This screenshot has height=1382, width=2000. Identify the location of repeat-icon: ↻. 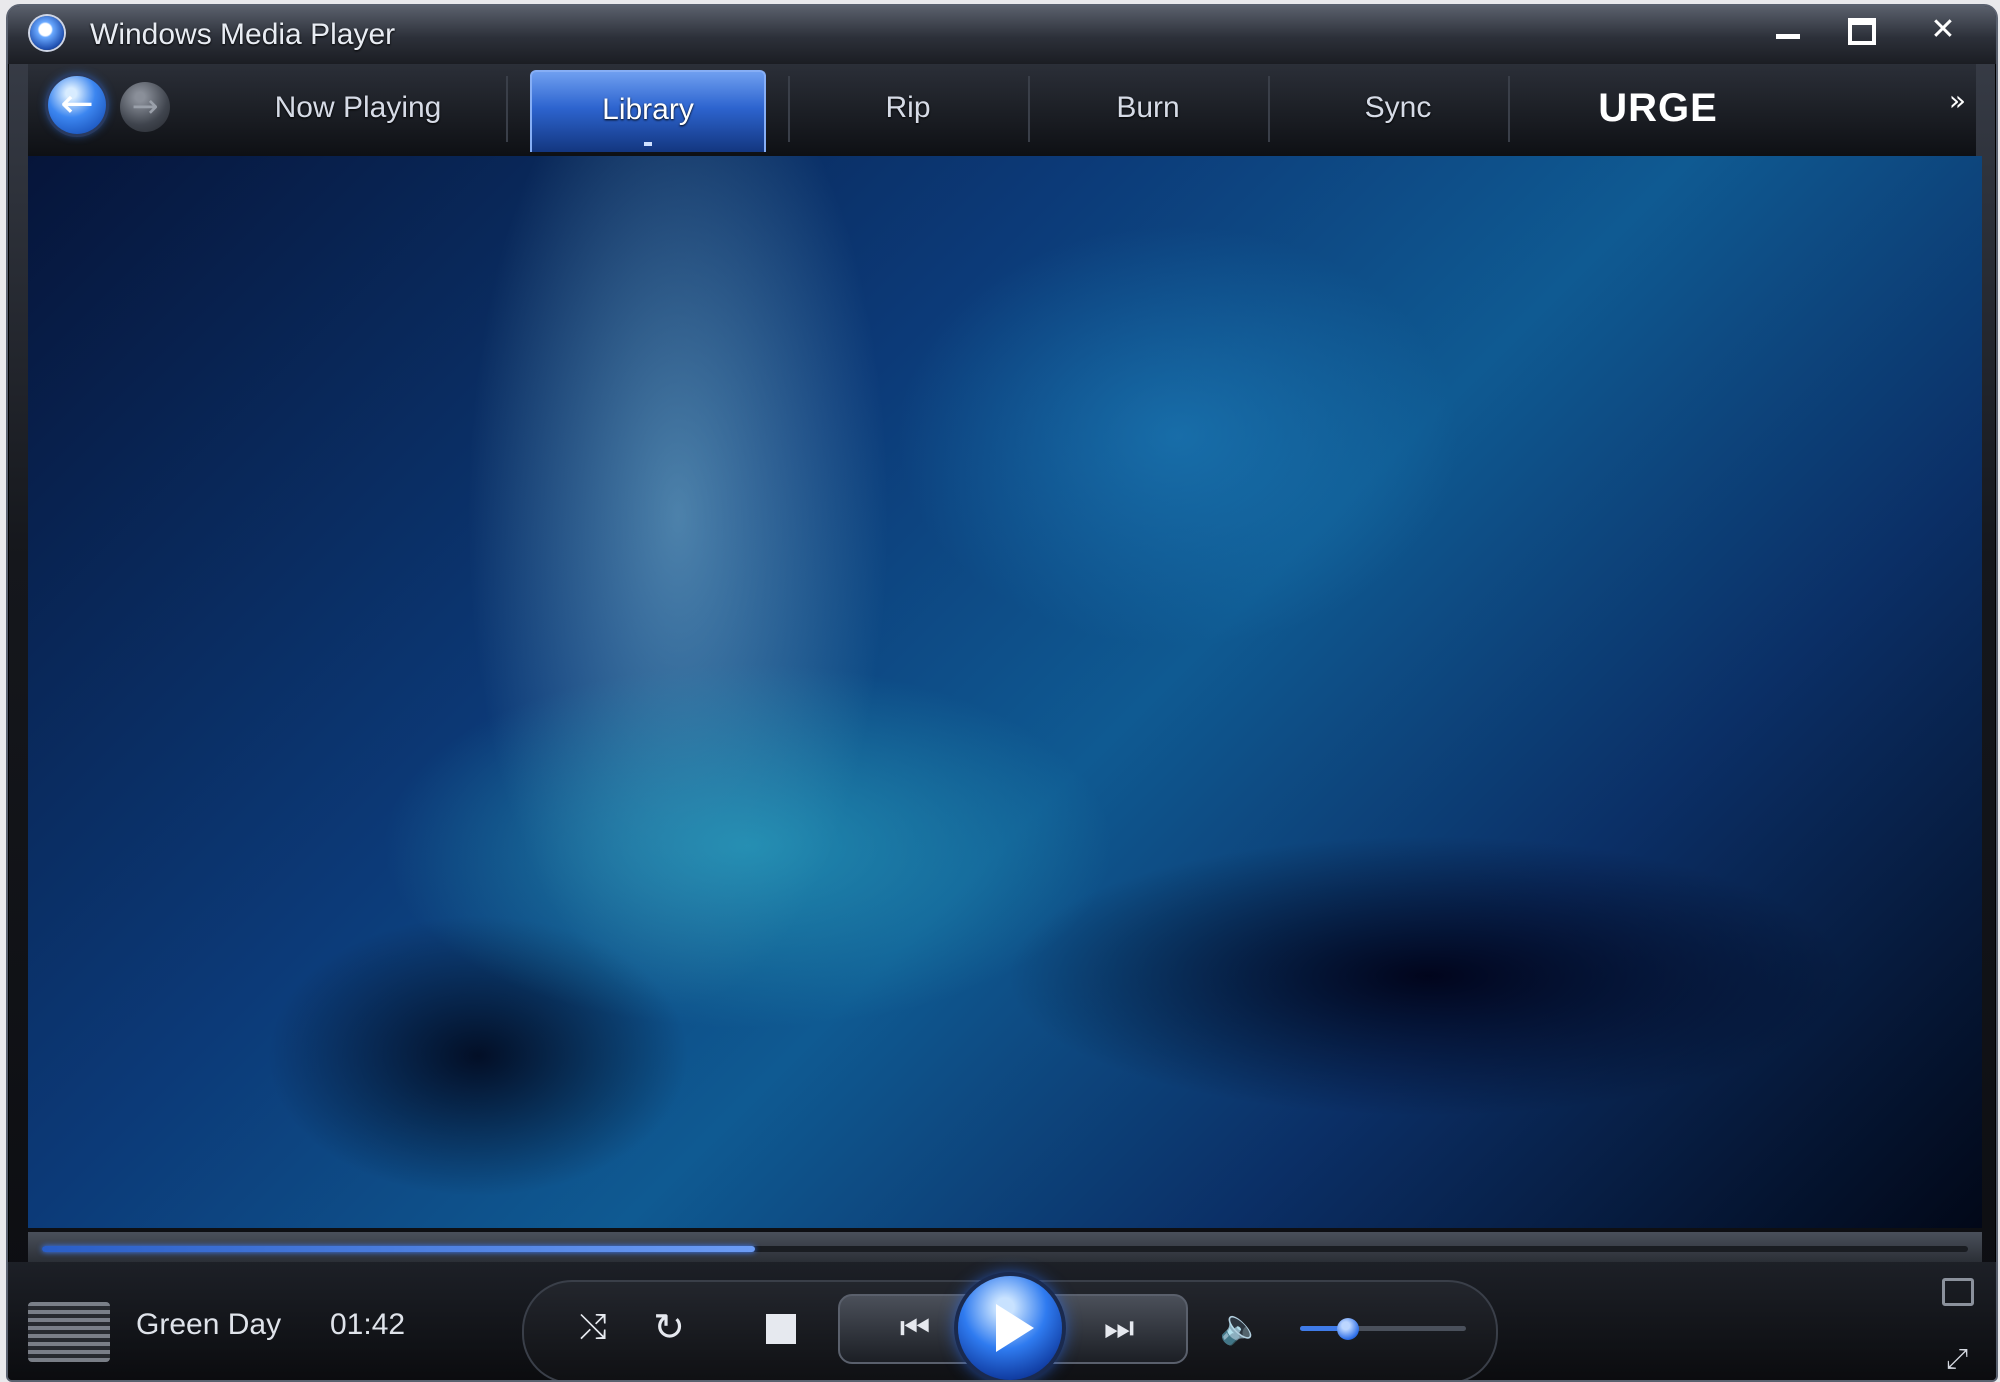
(669, 1327).